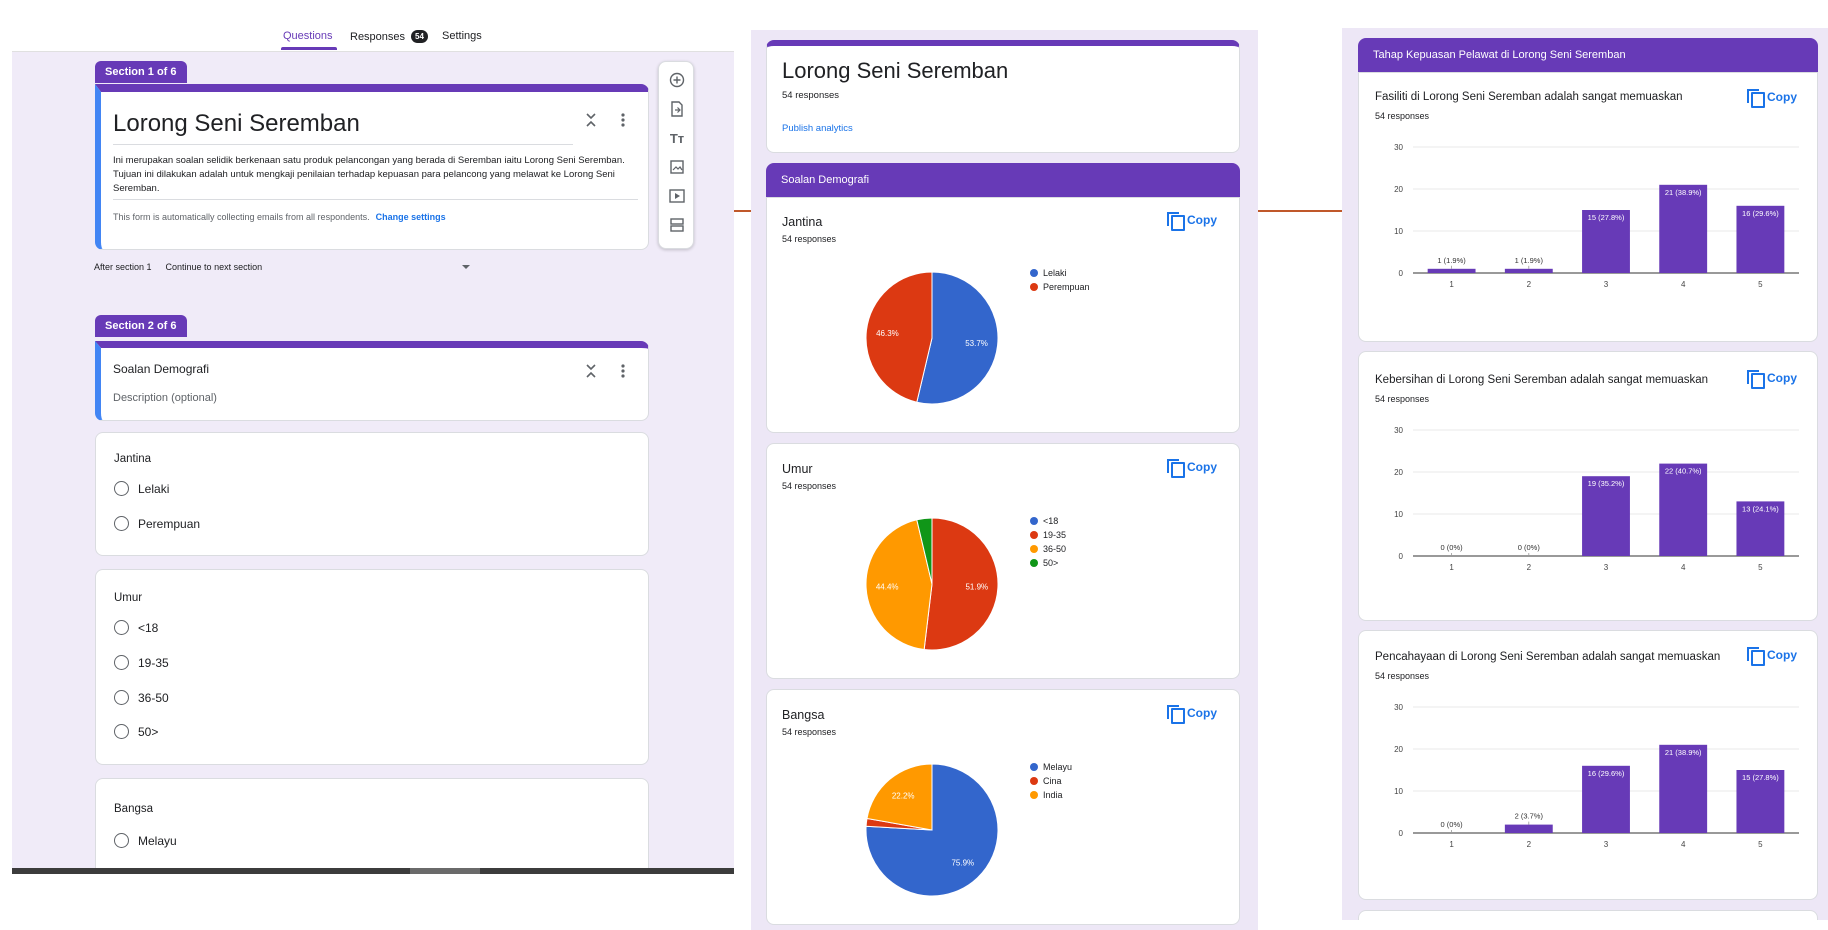  I want to click on pie-chart: 53.7% 46.3%, so click(932, 338).